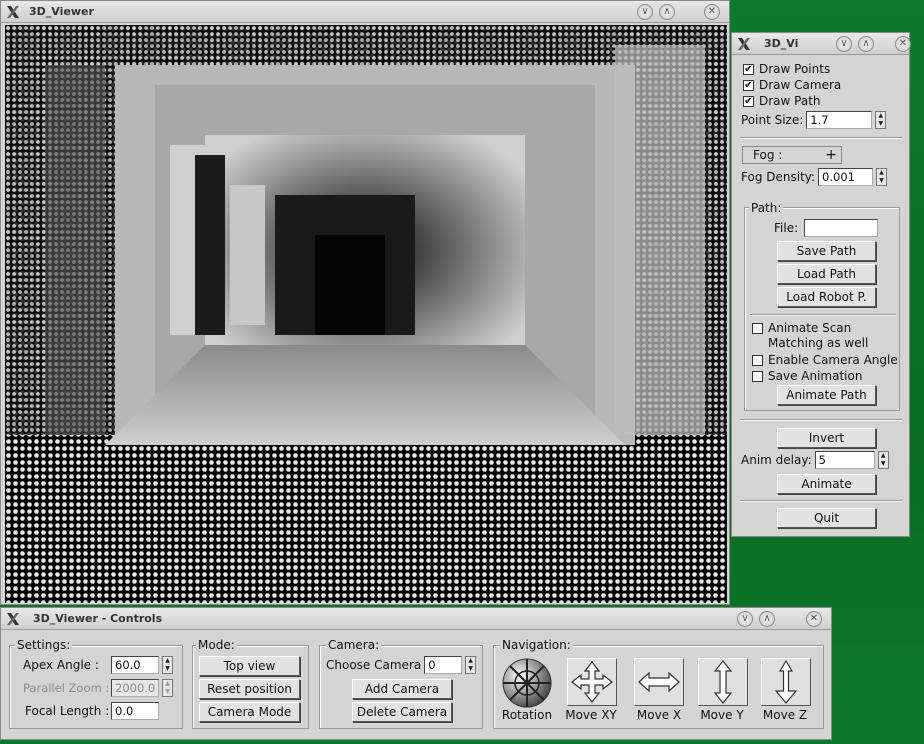 This screenshot has height=744, width=924. I want to click on panel-titlebar: 3D_Vi ∨ ∧ ✕, so click(821, 44).